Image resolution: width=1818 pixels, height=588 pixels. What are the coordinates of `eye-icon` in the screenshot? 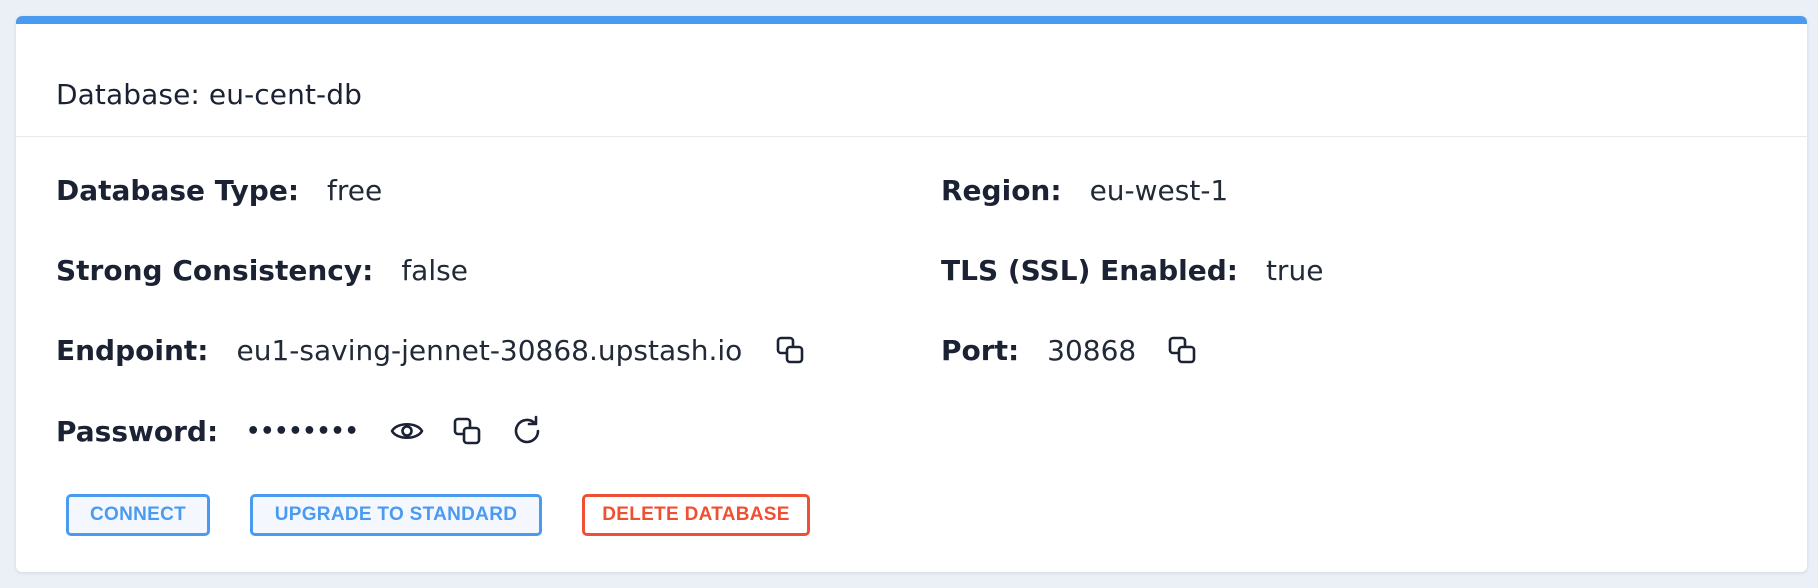 It's located at (407, 431).